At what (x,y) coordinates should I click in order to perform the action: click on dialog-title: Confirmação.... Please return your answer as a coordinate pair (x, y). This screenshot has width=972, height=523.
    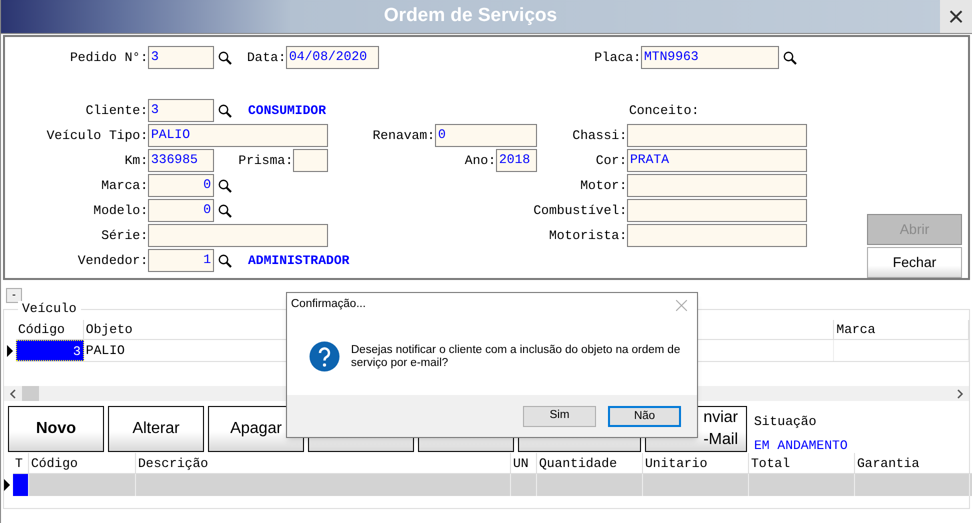
    Looking at the image, I should click on (328, 304).